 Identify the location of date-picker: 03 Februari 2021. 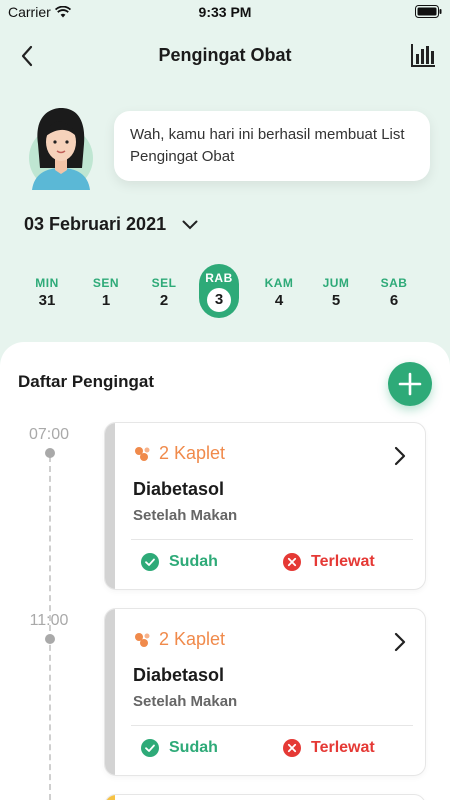
(111, 224).